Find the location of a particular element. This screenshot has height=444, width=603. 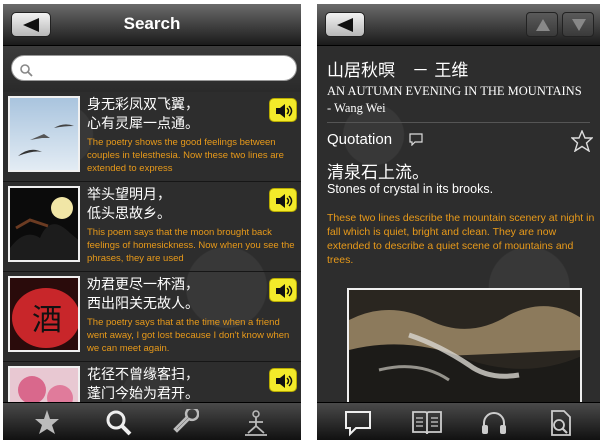

previous-button is located at coordinates (542, 24).